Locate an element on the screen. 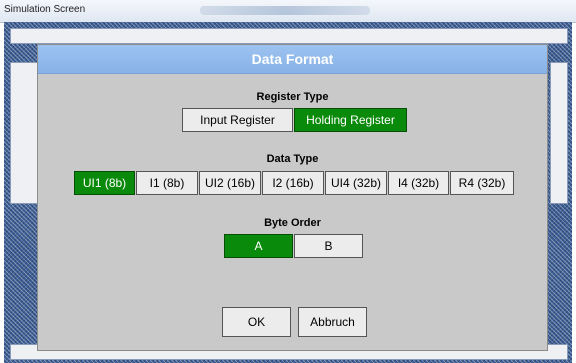 Image resolution: width=576 pixels, height=363 pixels. background-right-panel is located at coordinates (559, 133).